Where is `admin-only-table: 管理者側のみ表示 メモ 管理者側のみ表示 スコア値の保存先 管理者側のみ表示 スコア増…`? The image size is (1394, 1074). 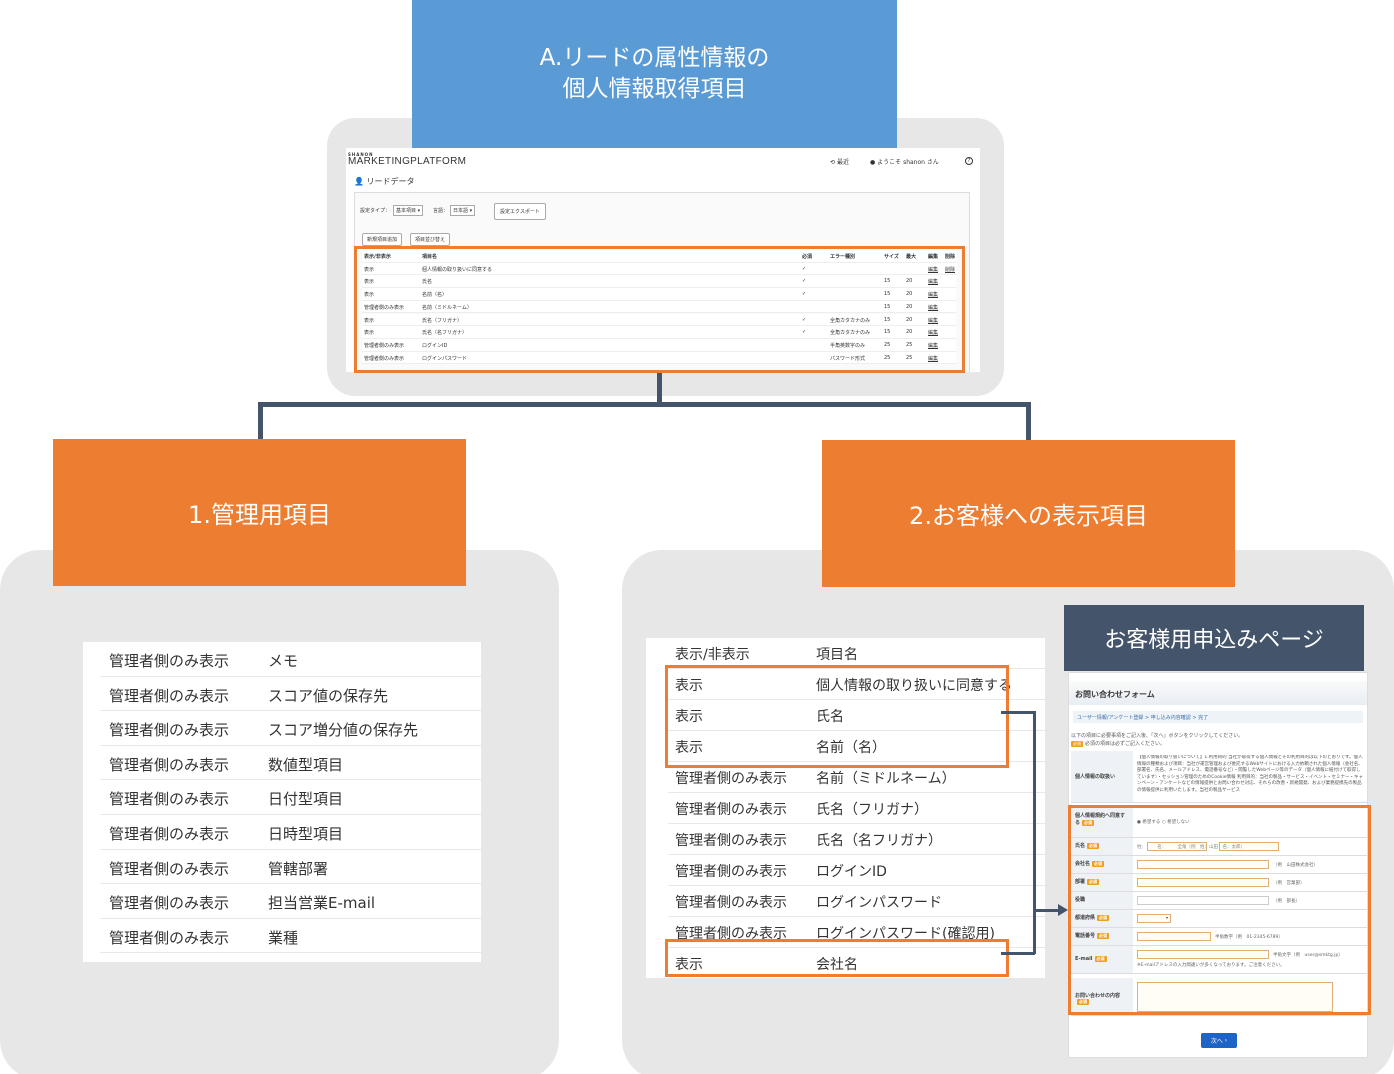 admin-only-table: 管理者側のみ表示 メモ 管理者側のみ表示 スコア値の保存先 管理者側のみ表示 スコア増… is located at coordinates (282, 802).